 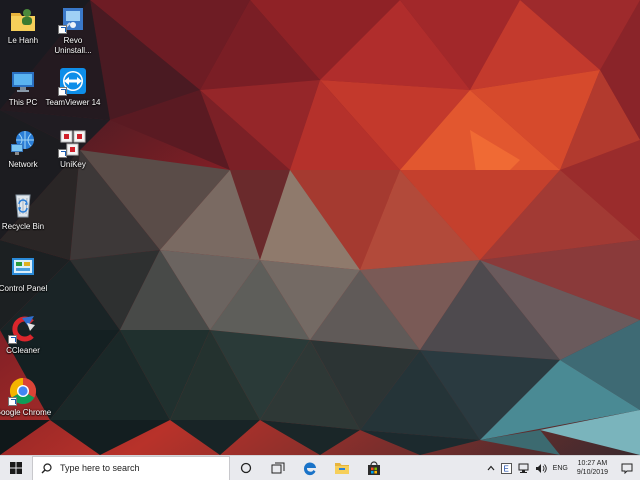 What do you see at coordinates (23, 19) in the screenshot?
I see `user-folder-icon` at bounding box center [23, 19].